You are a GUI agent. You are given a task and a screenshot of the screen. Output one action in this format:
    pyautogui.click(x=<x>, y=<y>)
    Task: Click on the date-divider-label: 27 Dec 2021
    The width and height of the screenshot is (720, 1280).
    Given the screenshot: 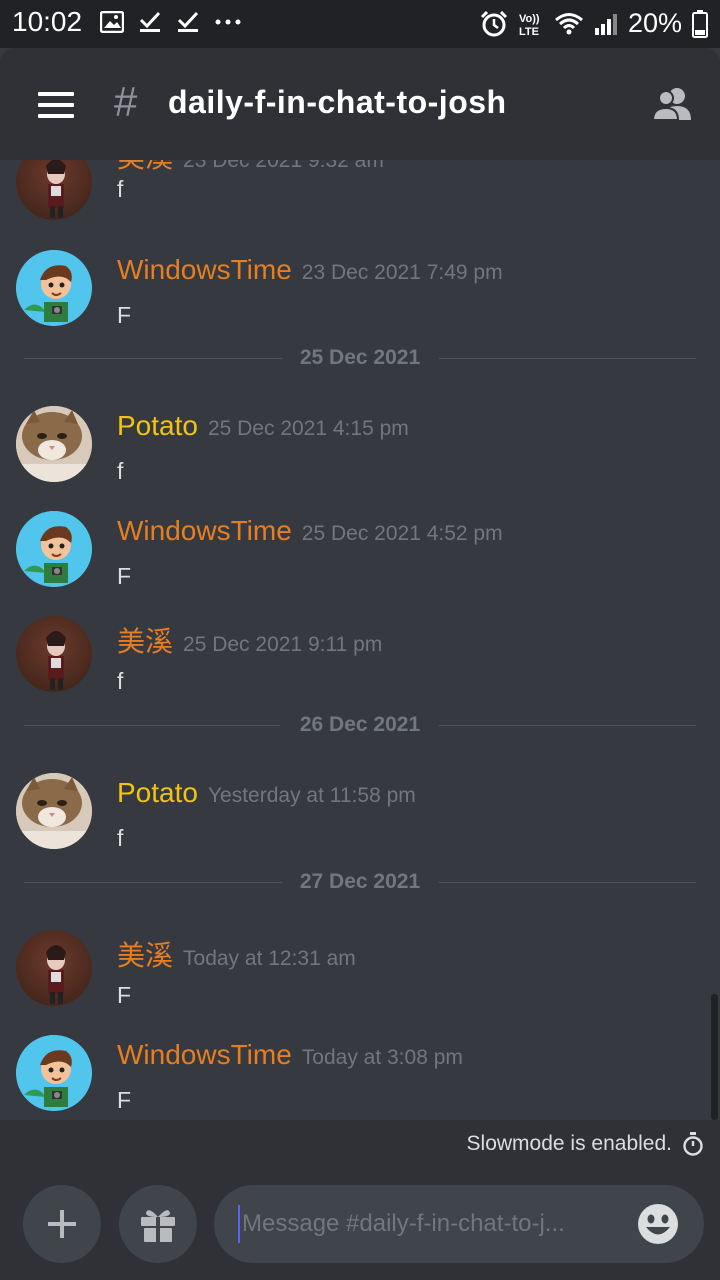 What is the action you would take?
    pyautogui.click(x=360, y=881)
    